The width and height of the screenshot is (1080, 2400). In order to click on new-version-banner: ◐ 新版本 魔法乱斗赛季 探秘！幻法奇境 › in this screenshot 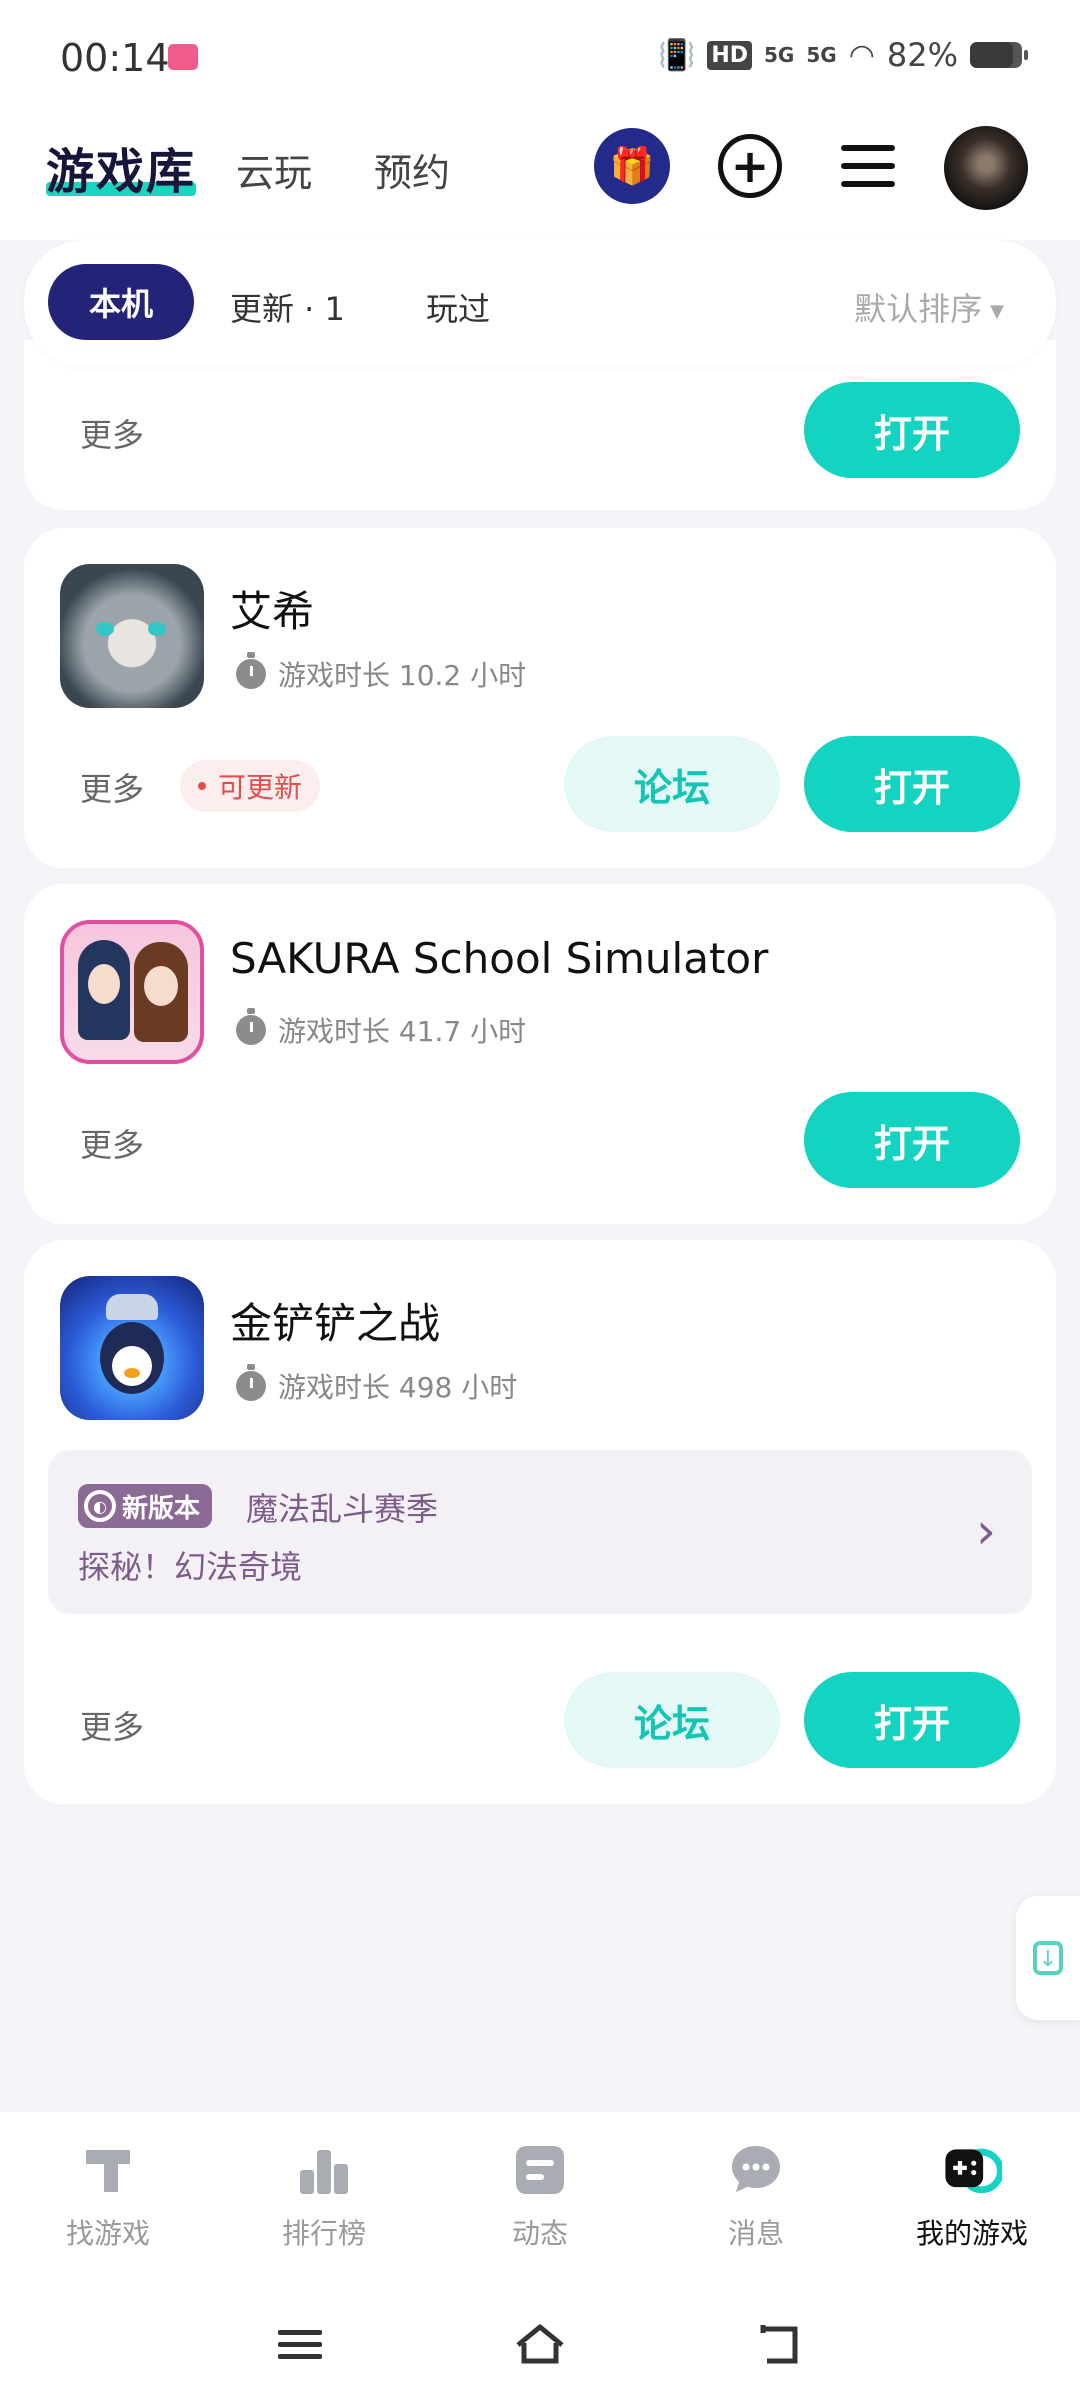, I will do `click(540, 1532)`.